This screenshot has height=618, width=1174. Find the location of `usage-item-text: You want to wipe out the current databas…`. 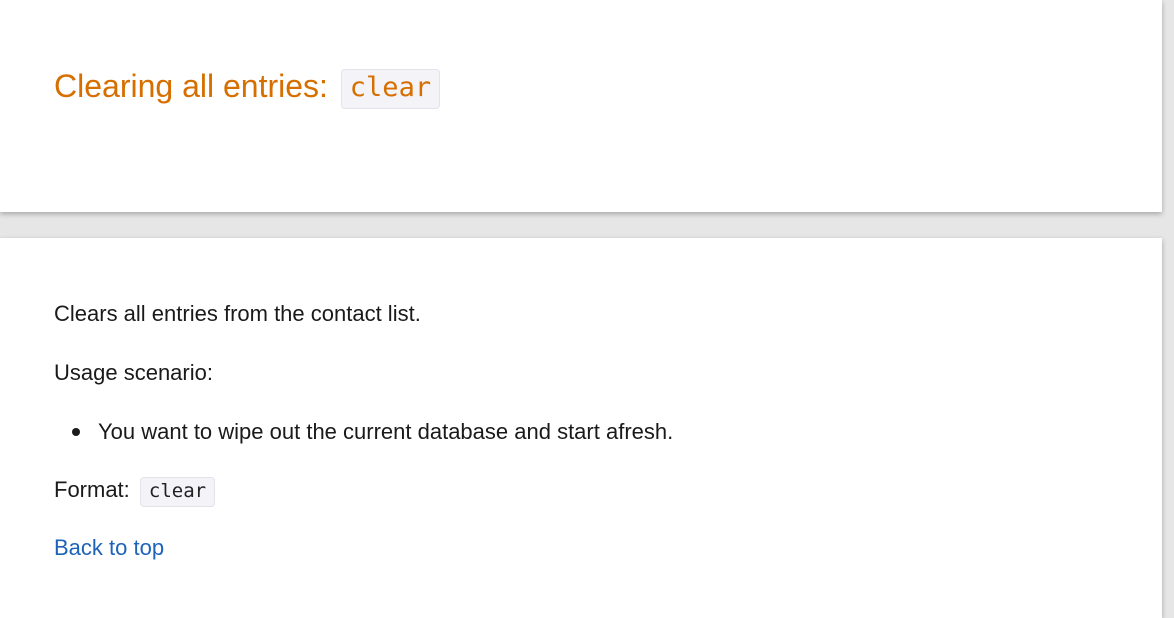

usage-item-text: You want to wipe out the current databas… is located at coordinates (386, 431).